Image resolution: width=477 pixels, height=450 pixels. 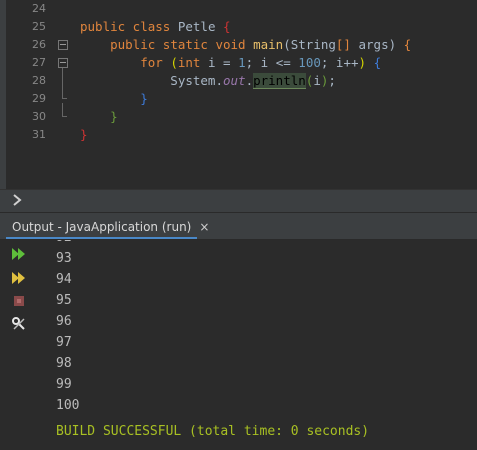 I want to click on line-number: 29, so click(x=39, y=98).